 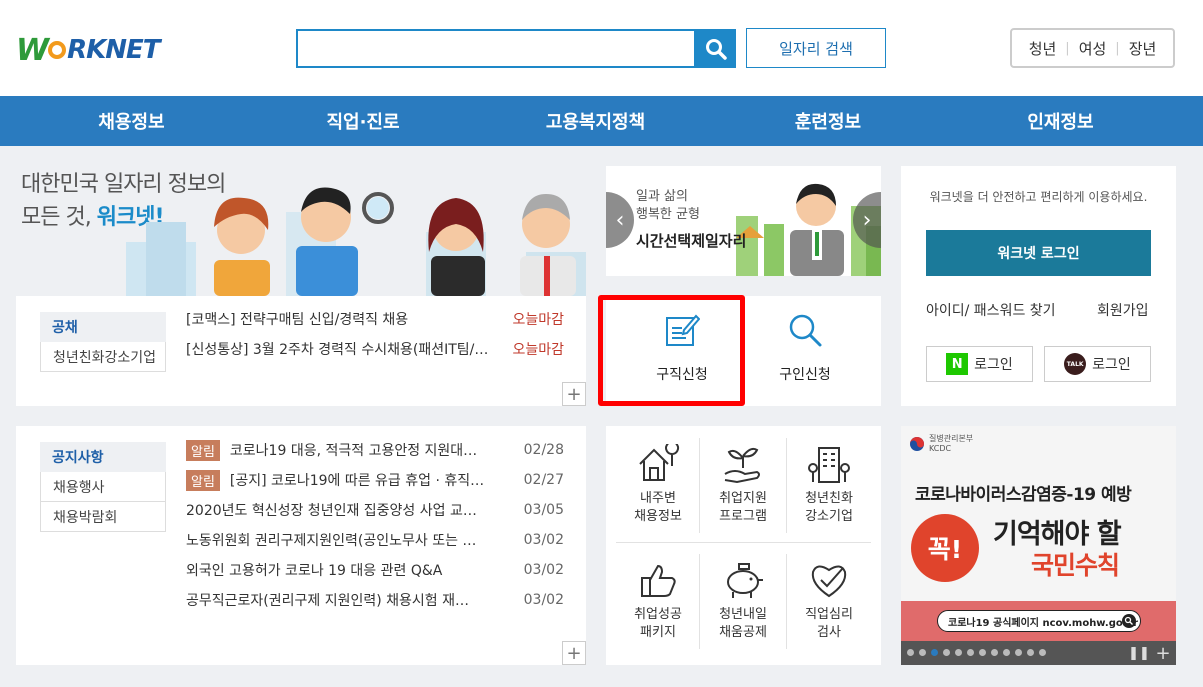 I want to click on more-notice-button: +, so click(x=574, y=653).